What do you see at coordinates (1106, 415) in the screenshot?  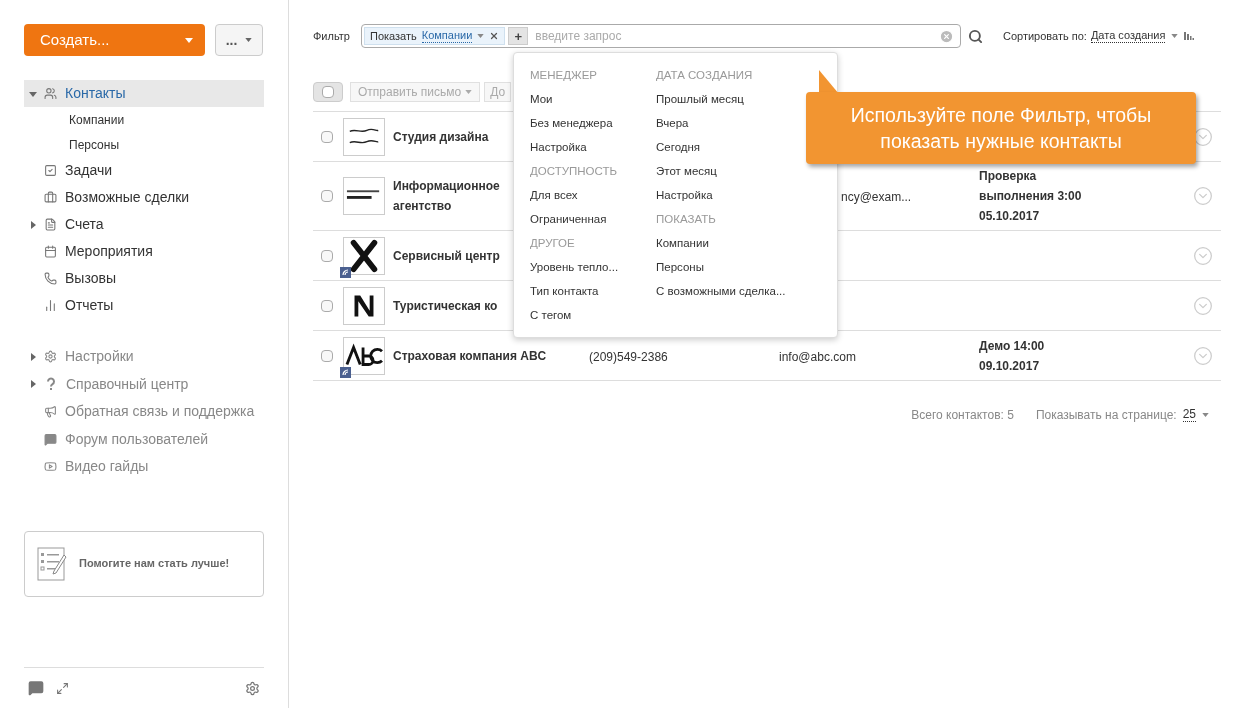 I see `per-page-label: Показывать на странице:` at bounding box center [1106, 415].